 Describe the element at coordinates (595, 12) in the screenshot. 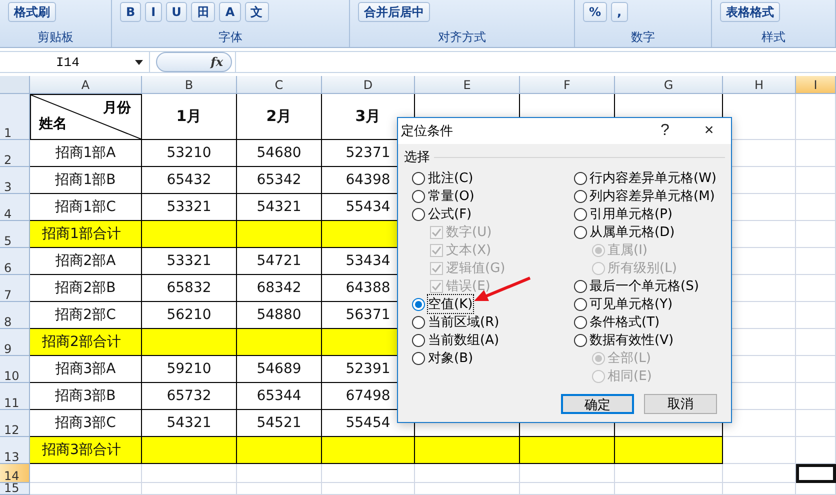

I see `ribbon-button: %` at that location.